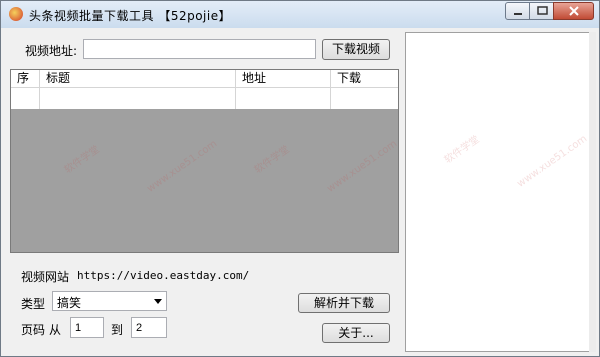 This screenshot has height=357, width=600. What do you see at coordinates (45, 277) in the screenshot?
I see `video-site-label: 视频网站` at bounding box center [45, 277].